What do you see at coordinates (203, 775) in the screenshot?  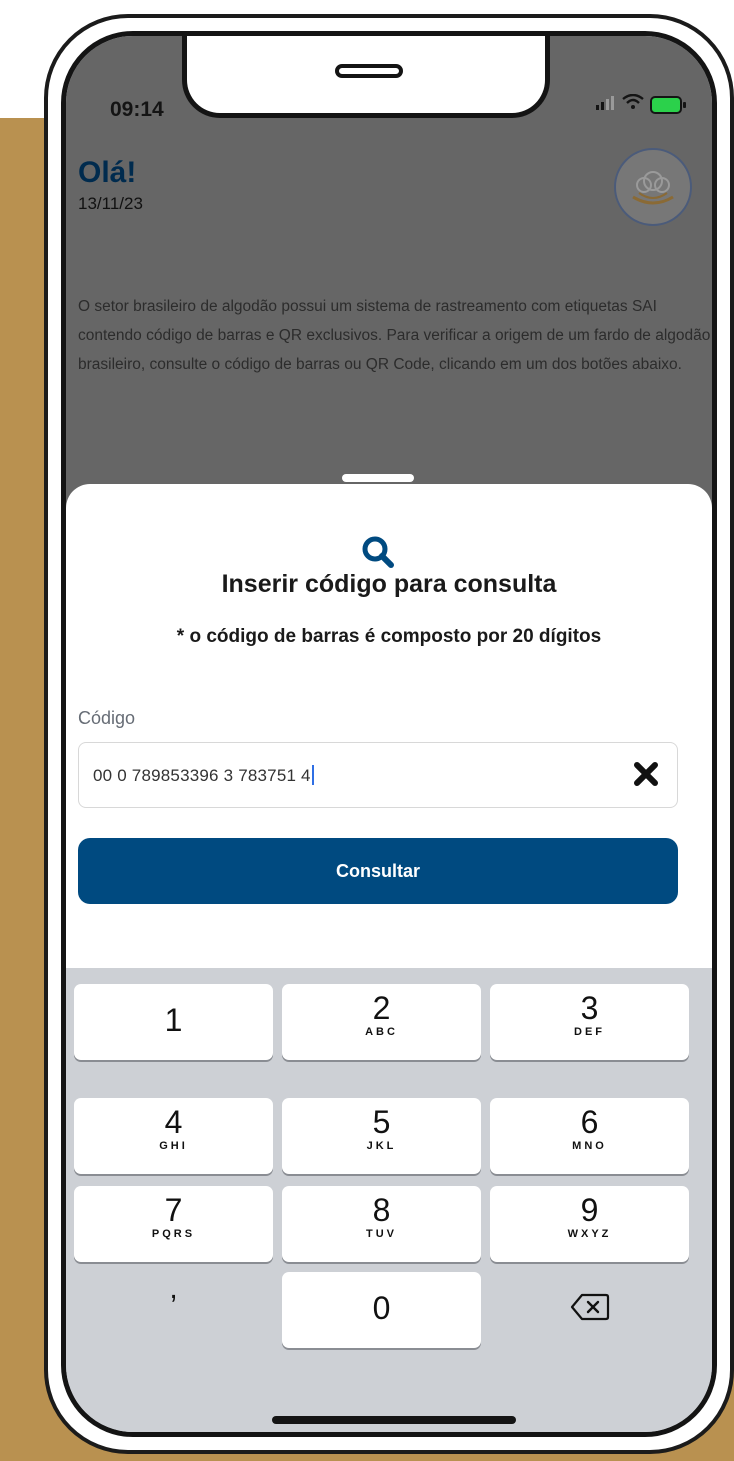 I see `code-input-value: 00 0 789853396 3 783751 4` at bounding box center [203, 775].